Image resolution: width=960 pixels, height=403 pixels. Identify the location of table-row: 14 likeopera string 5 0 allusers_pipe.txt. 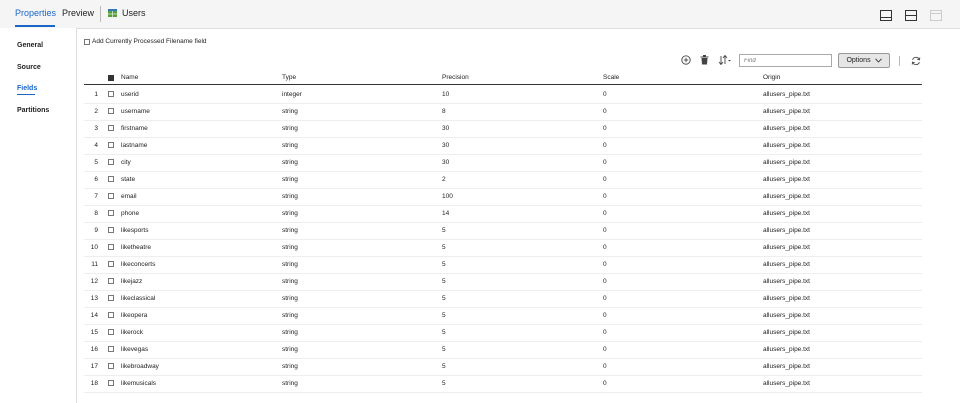
(503, 316).